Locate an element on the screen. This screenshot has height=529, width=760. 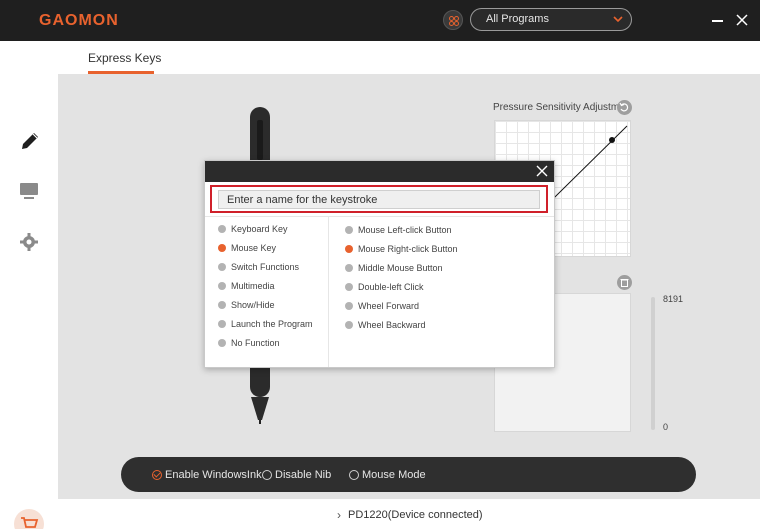
mouse-option-label: Middle Mouse Button is located at coordinates (400, 267).